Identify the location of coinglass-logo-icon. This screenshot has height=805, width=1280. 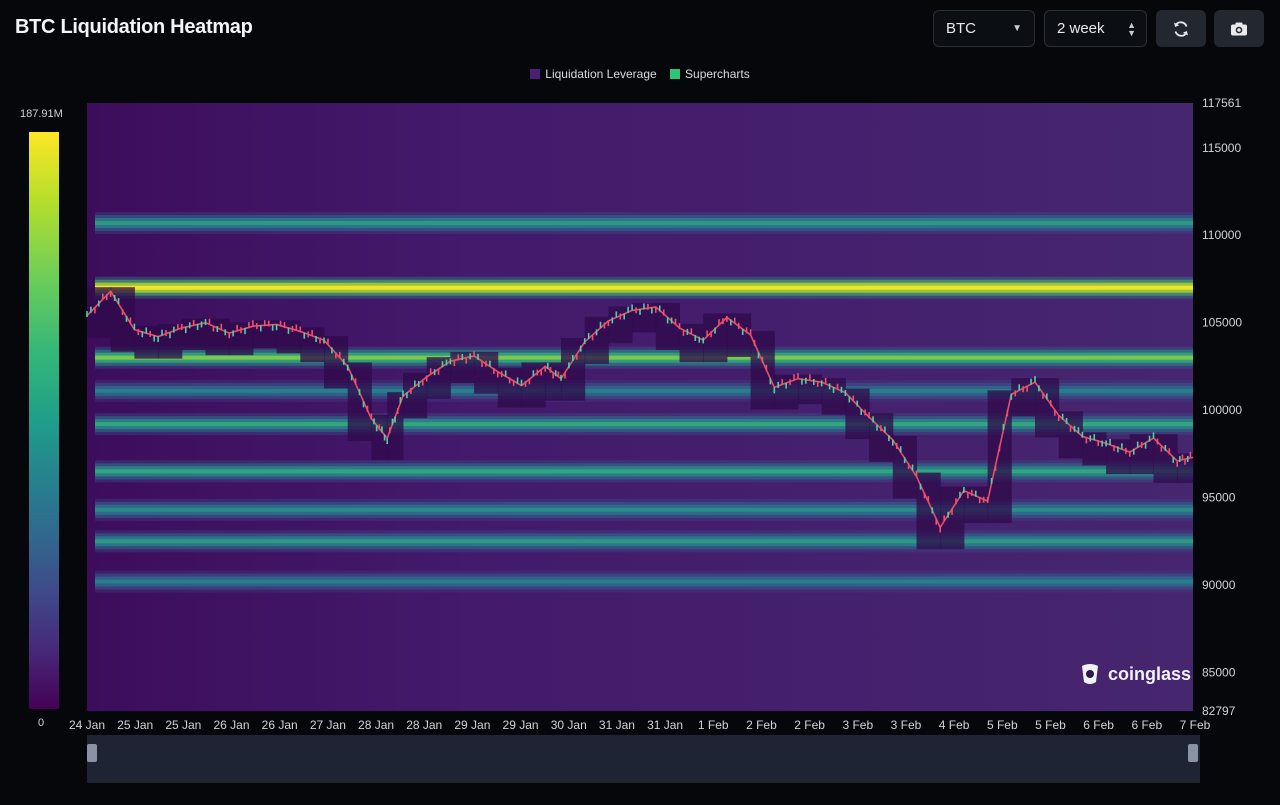
(1090, 674).